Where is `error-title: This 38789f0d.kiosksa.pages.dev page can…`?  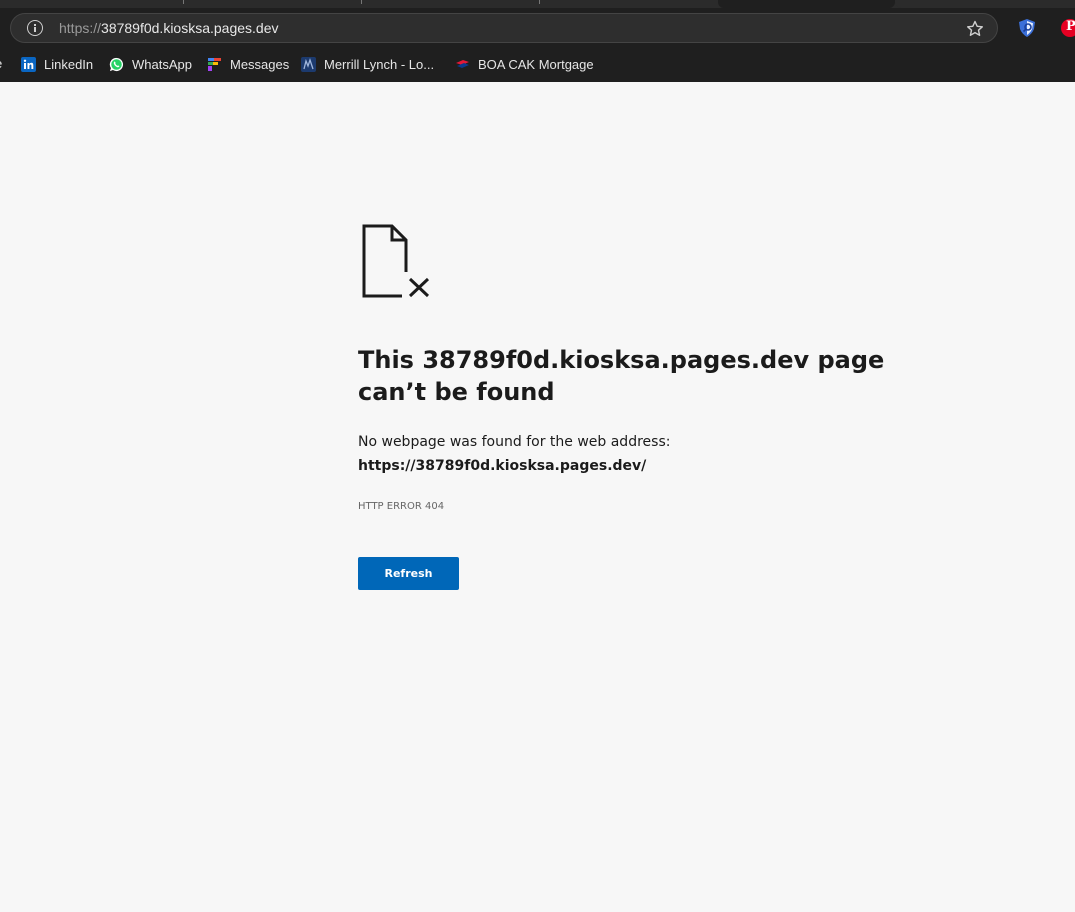 error-title: This 38789f0d.kiosksa.pages.dev page can… is located at coordinates (621, 376).